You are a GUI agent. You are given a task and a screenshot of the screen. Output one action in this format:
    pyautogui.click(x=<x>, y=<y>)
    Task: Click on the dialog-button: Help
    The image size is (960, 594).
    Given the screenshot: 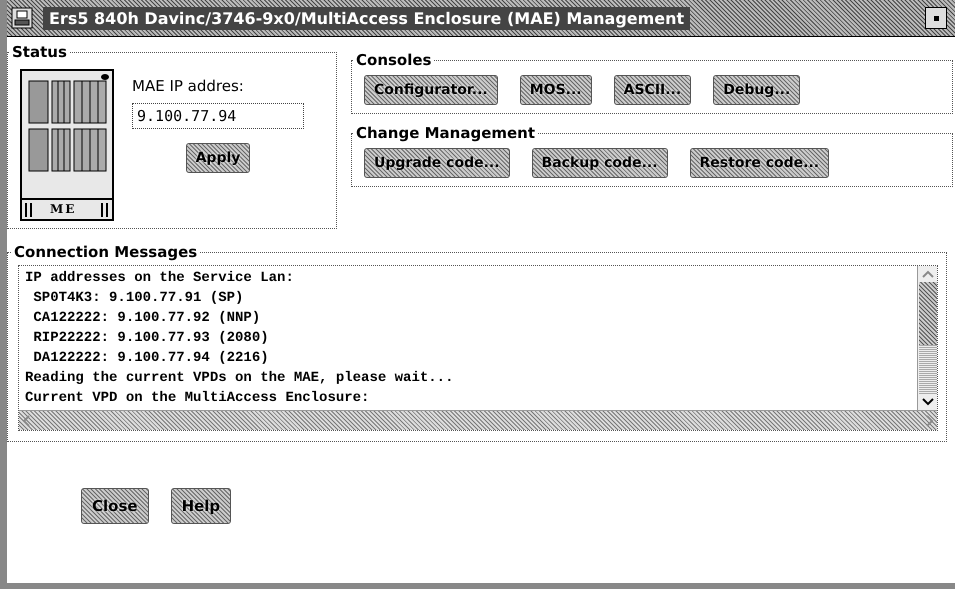 What is the action you would take?
    pyautogui.click(x=201, y=506)
    